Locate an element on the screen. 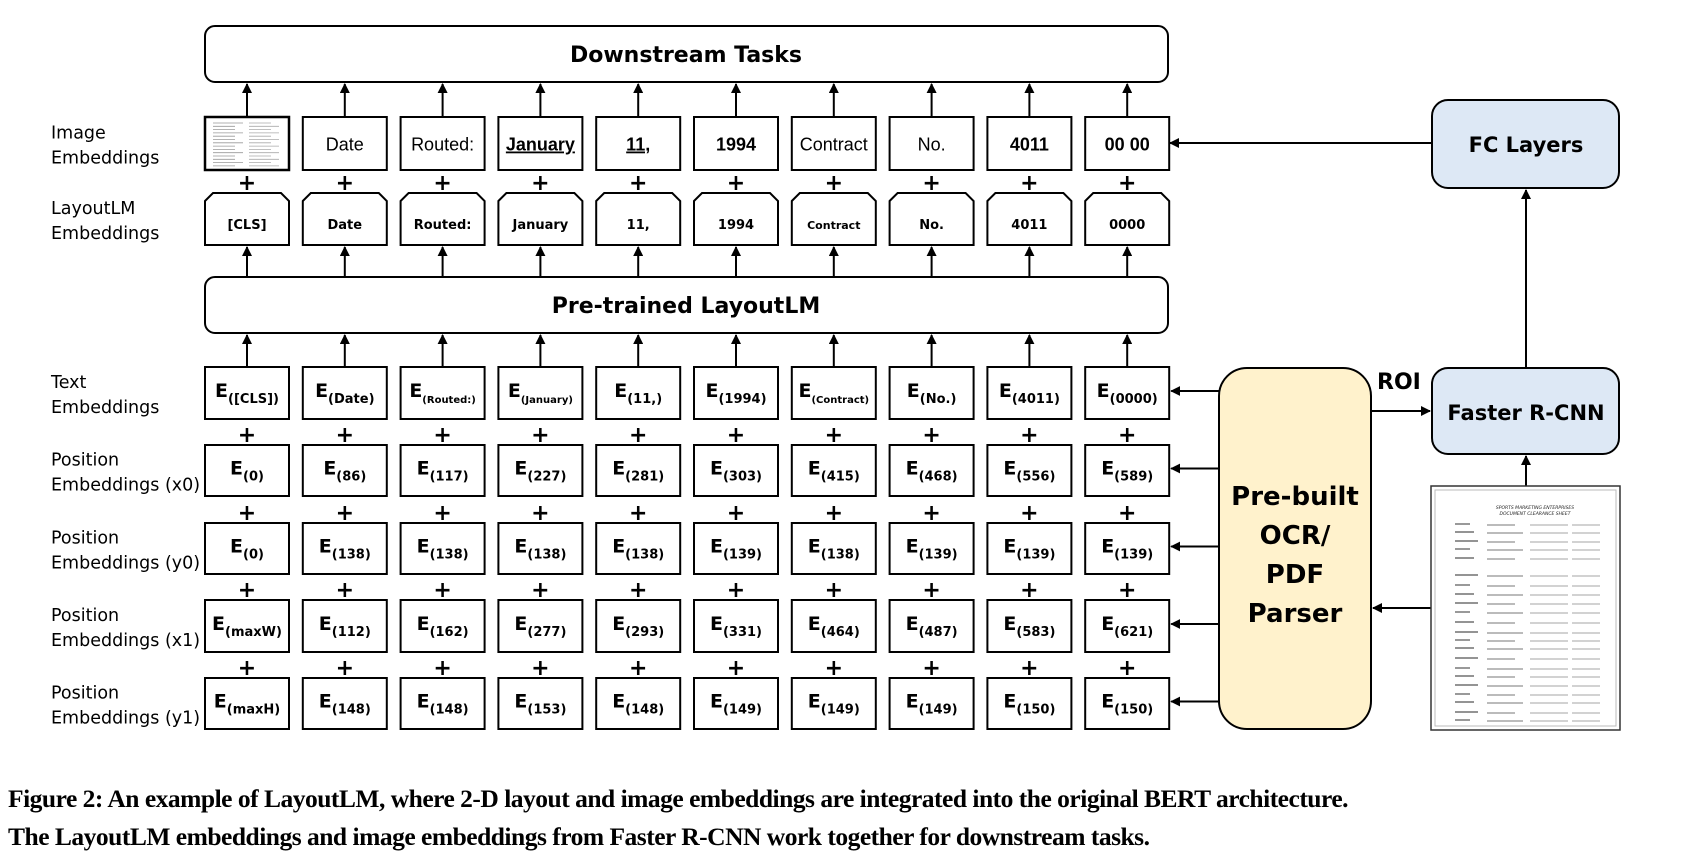  layoutlm-embedding-box: Routed: is located at coordinates (442, 219).